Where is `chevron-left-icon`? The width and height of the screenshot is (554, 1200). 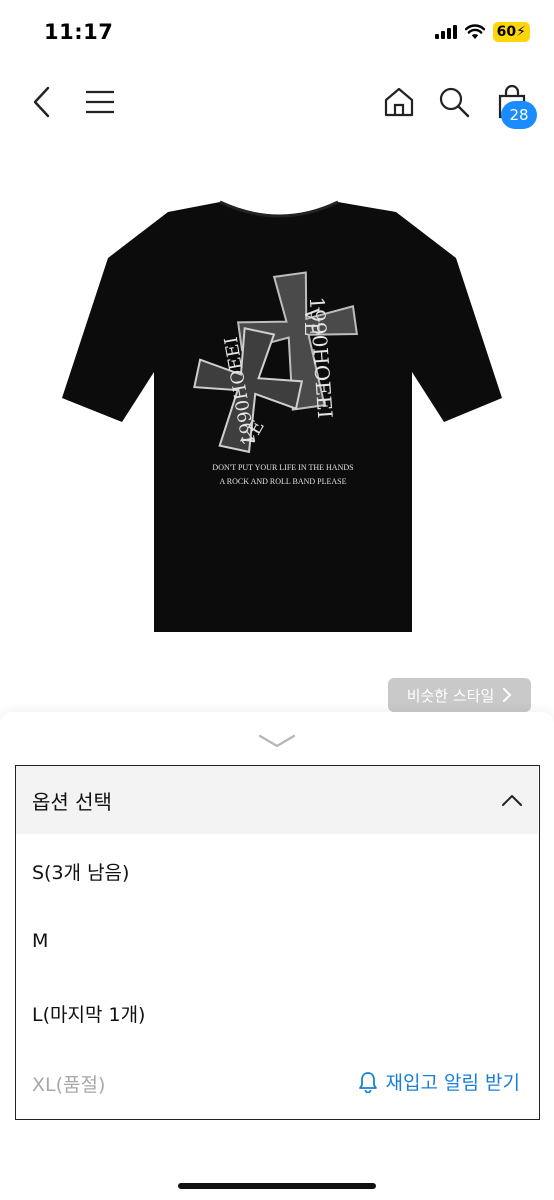
chevron-left-icon is located at coordinates (41, 102).